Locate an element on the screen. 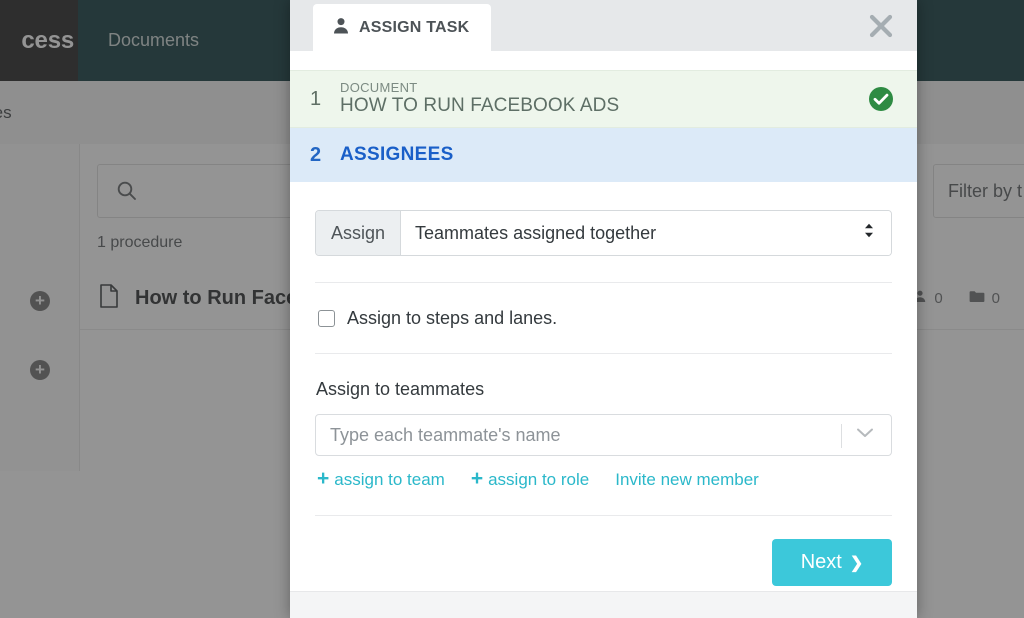  assign-to-team-link: + assign to team is located at coordinates (381, 478).